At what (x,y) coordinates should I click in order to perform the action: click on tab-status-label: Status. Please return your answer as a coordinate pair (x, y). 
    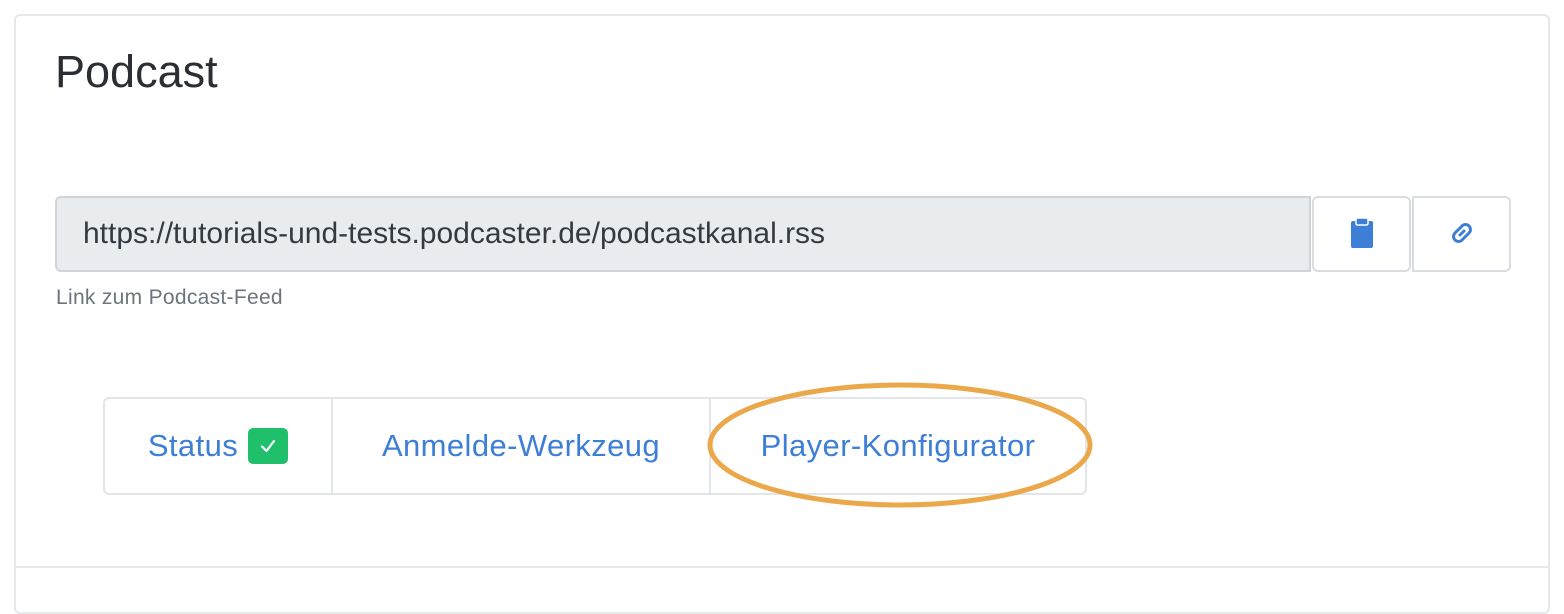
    Looking at the image, I should click on (193, 445).